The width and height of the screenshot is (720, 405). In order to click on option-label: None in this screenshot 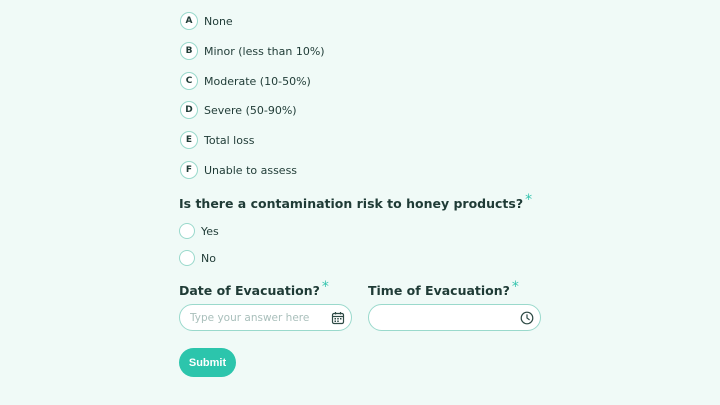, I will do `click(218, 21)`.